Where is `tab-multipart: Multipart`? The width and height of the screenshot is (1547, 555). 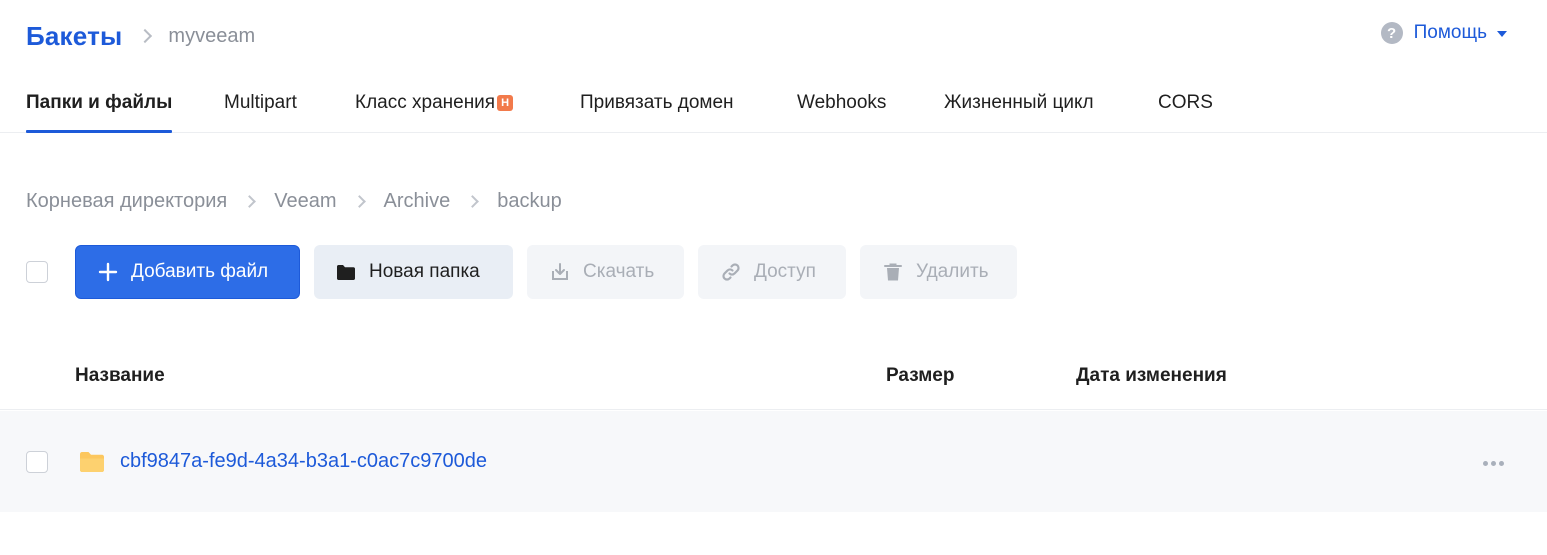
tab-multipart: Multipart is located at coordinates (260, 112).